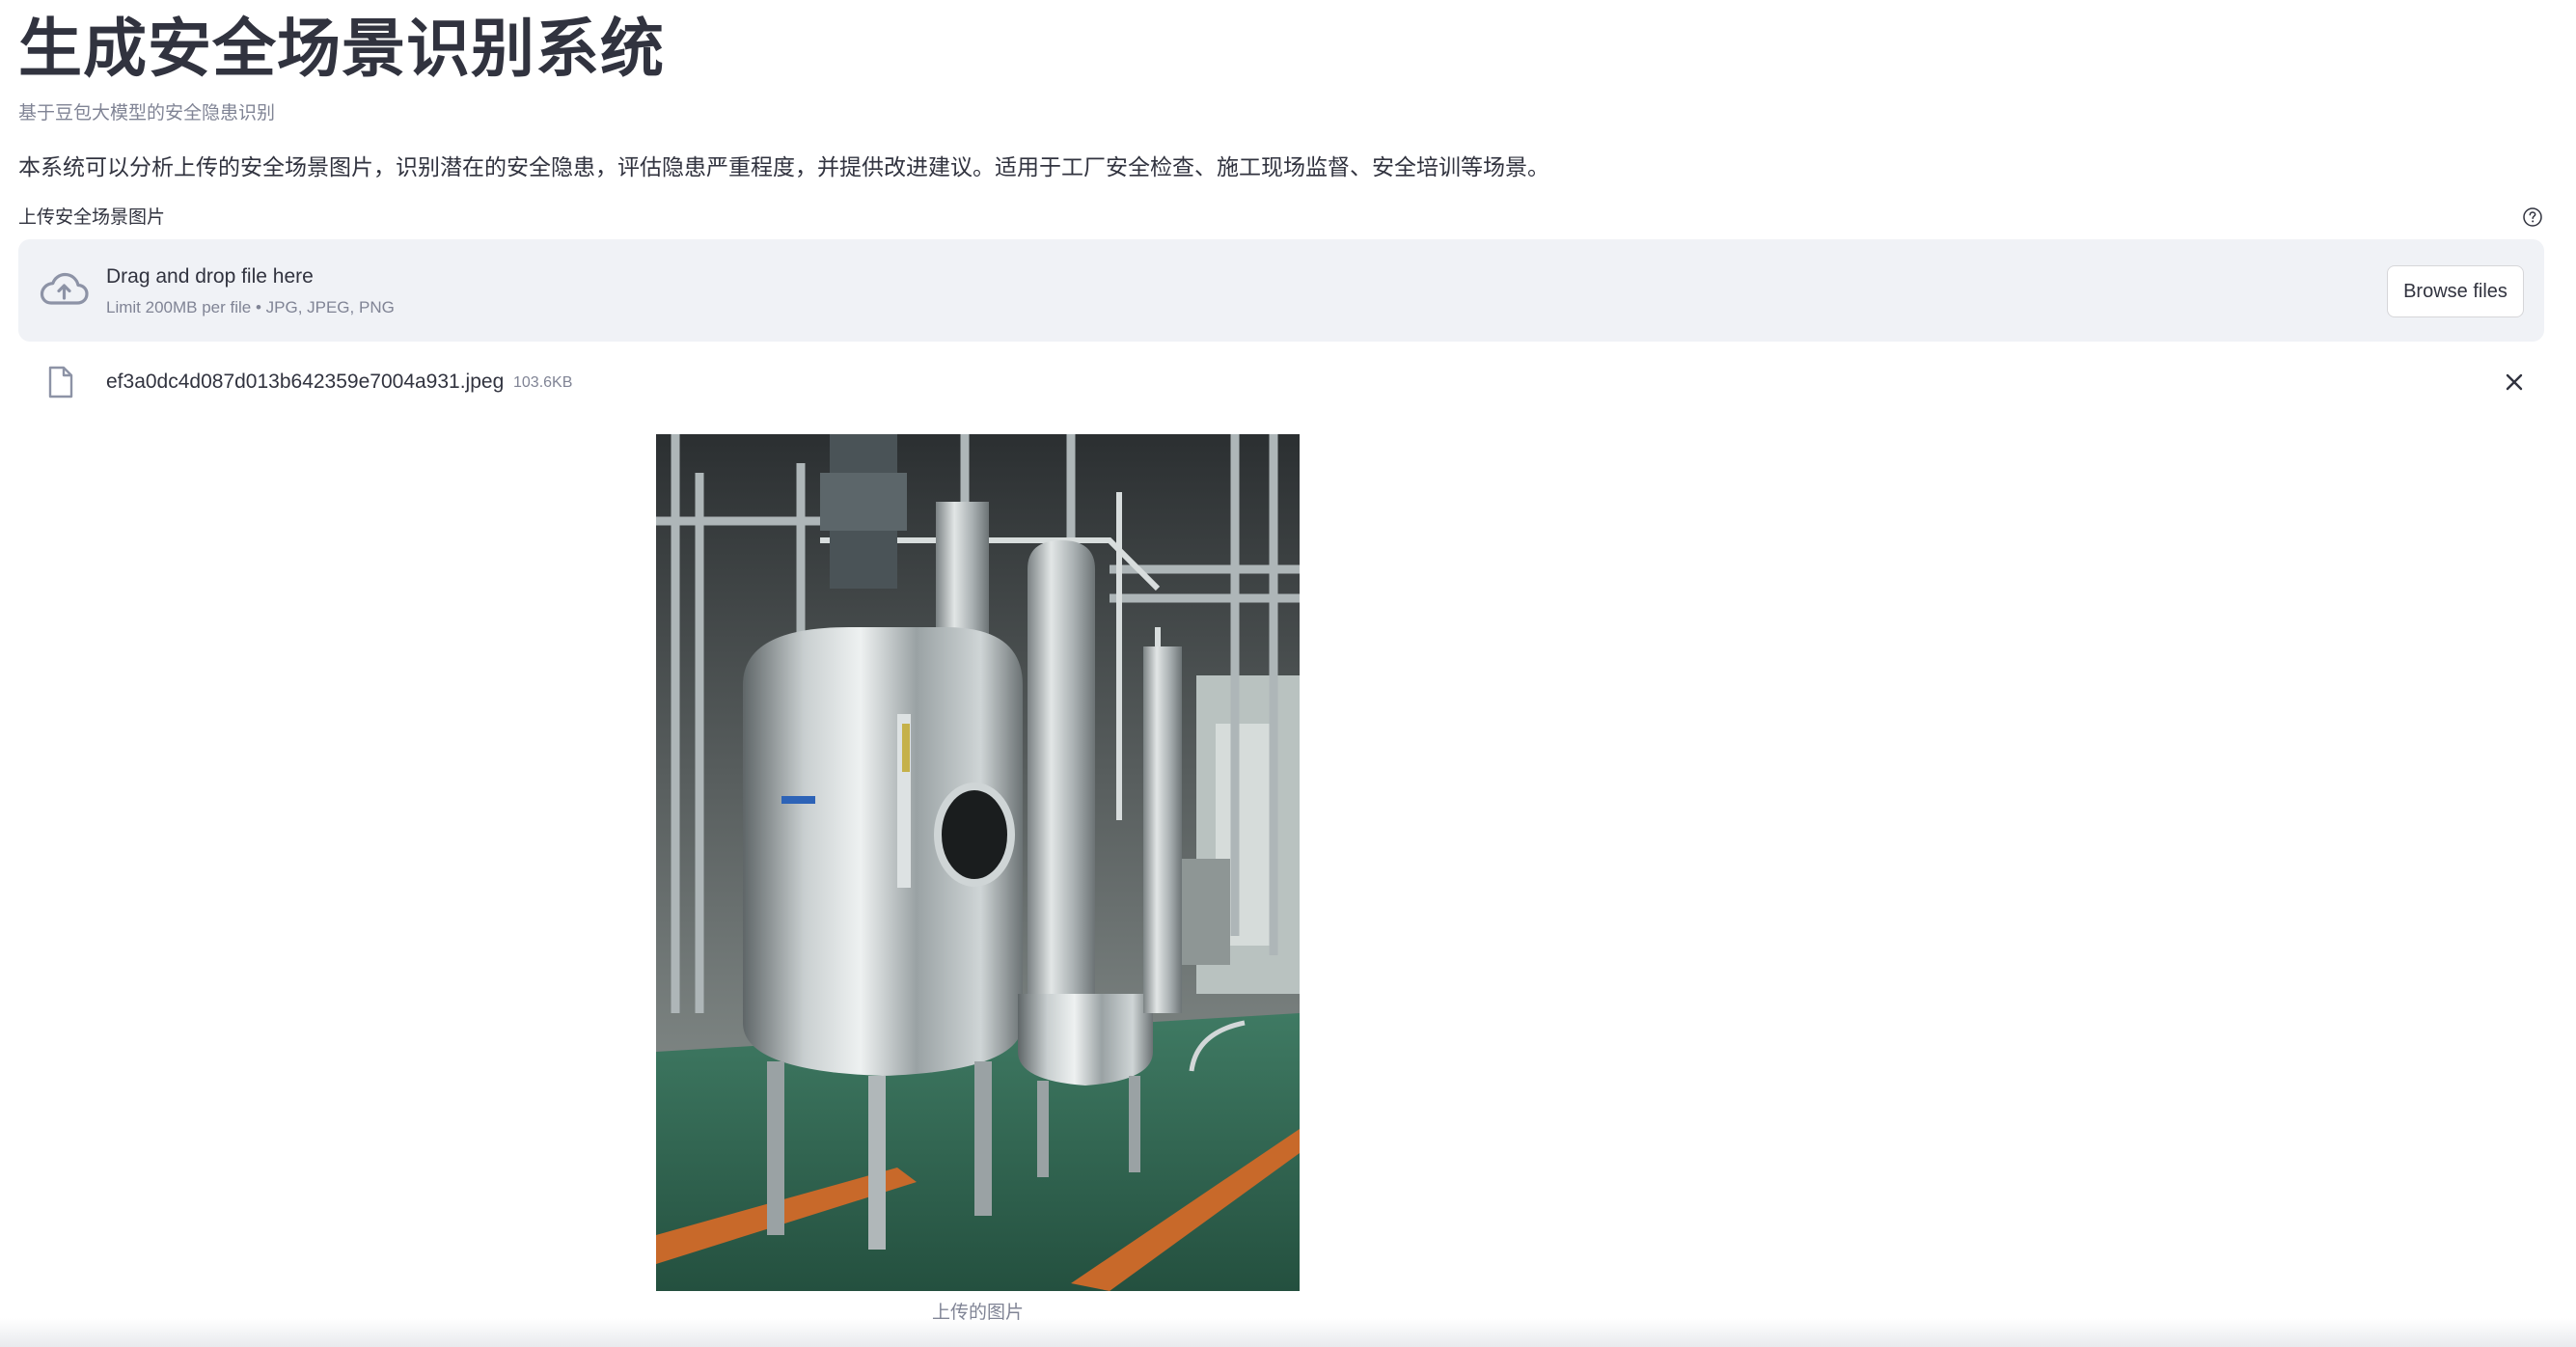 The image size is (2576, 1347). Describe the element at coordinates (2456, 291) in the screenshot. I see `browse-files-button: Browse files` at that location.